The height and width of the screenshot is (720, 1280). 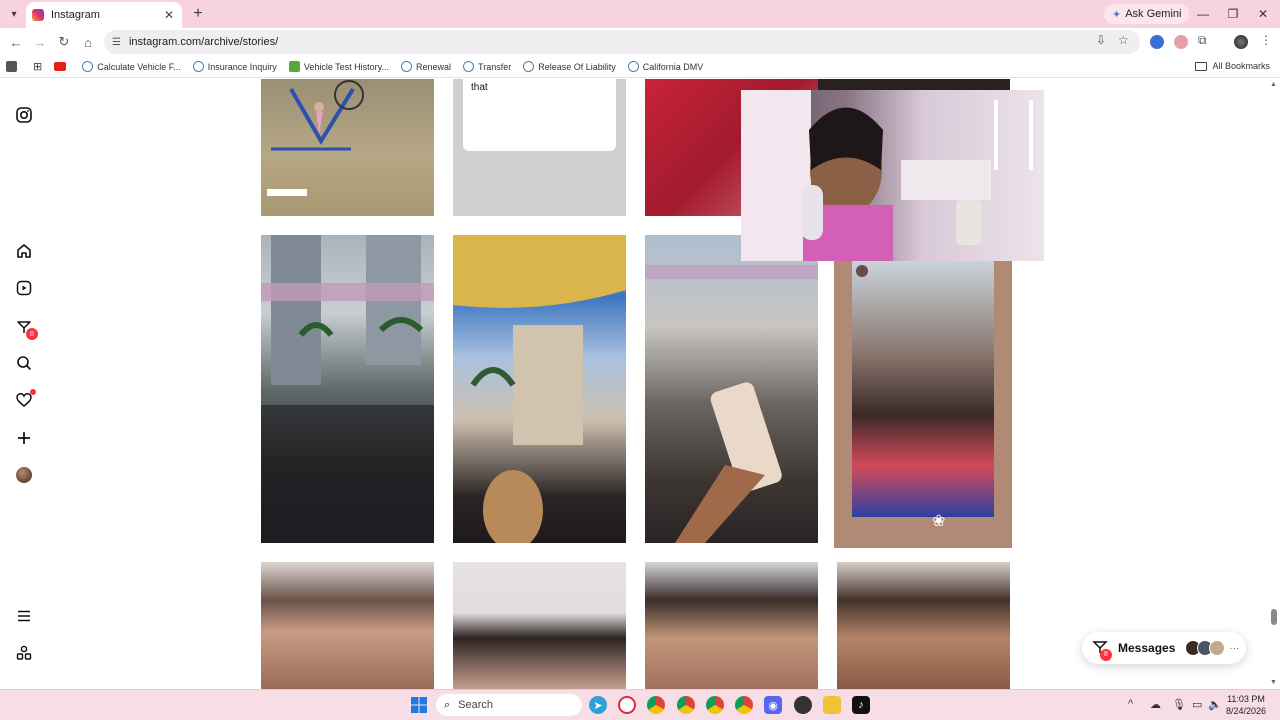 What do you see at coordinates (169, 15) in the screenshot?
I see `close-tab-icon: ✕` at bounding box center [169, 15].